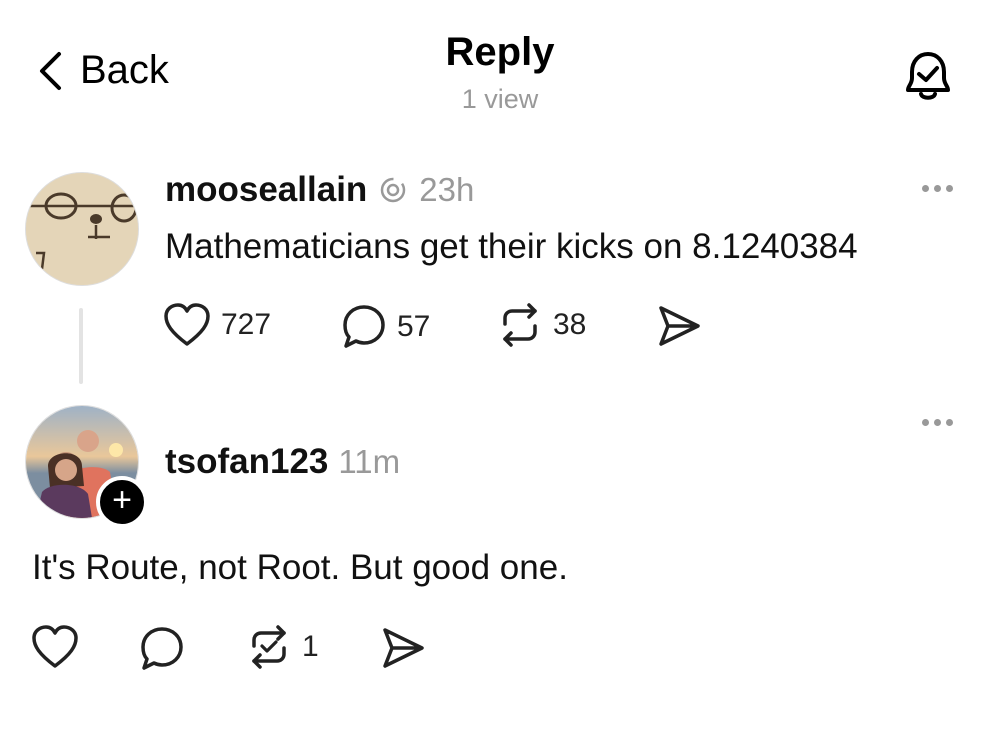 The height and width of the screenshot is (732, 1000). What do you see at coordinates (300, 567) in the screenshot?
I see `post-text: It's Route, not Root. But good one.` at bounding box center [300, 567].